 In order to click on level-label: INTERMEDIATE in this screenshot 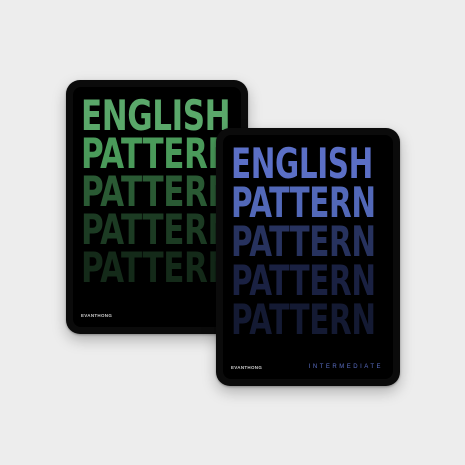, I will do `click(345, 367)`.